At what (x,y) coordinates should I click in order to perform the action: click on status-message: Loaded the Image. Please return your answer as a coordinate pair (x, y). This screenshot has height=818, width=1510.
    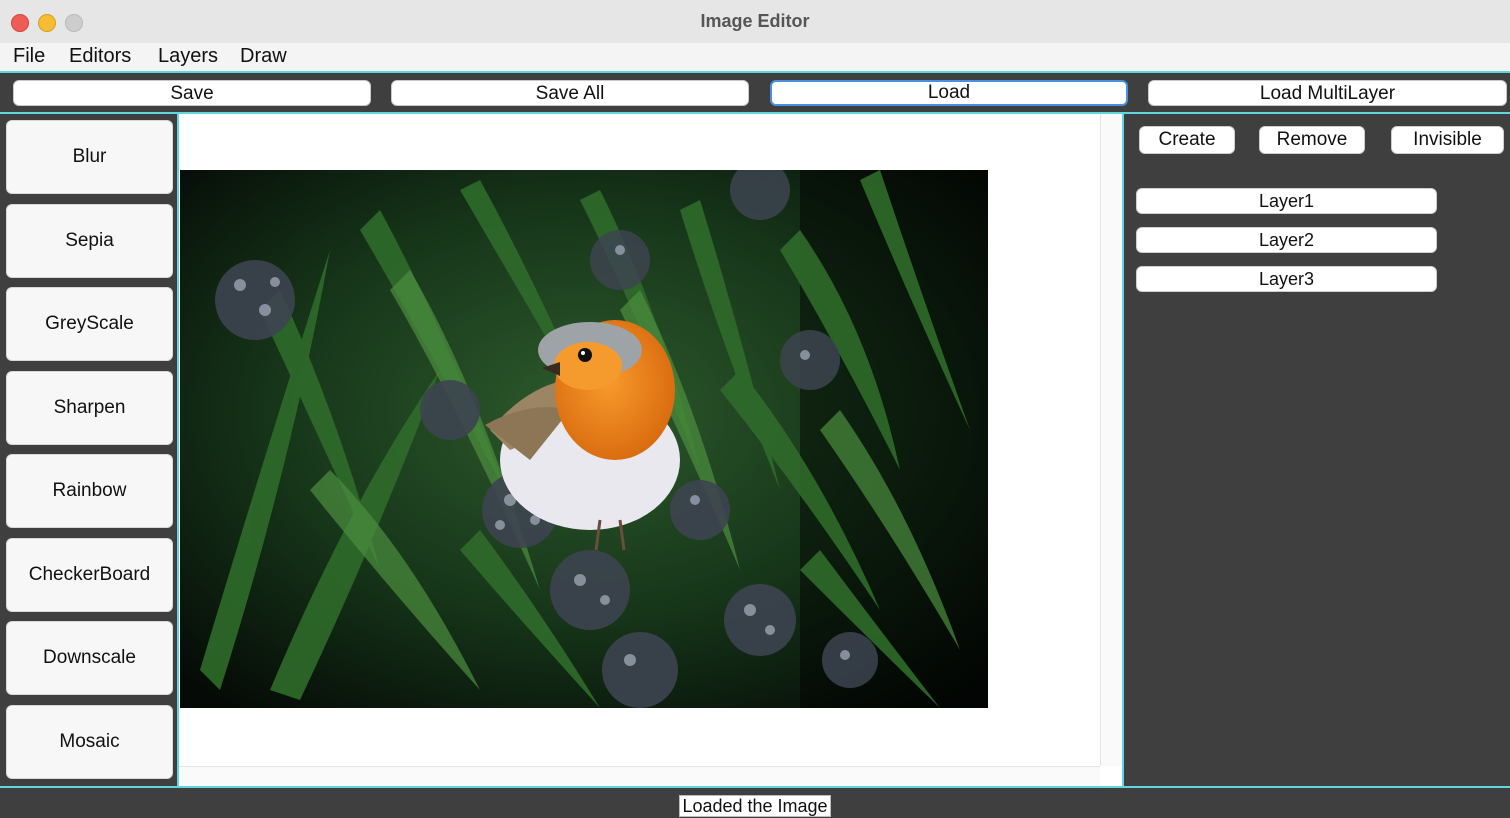
    Looking at the image, I should click on (755, 806).